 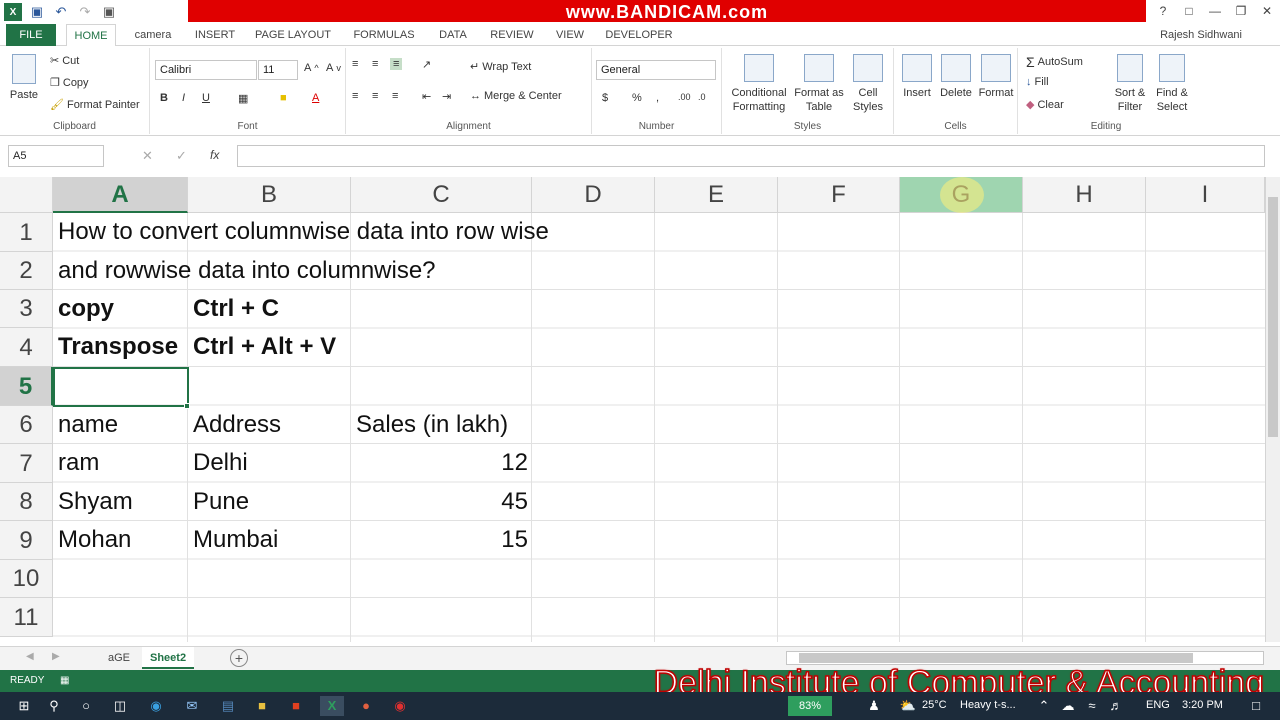 I want to click on cell-c6: Sales (in lakh), so click(x=429, y=425).